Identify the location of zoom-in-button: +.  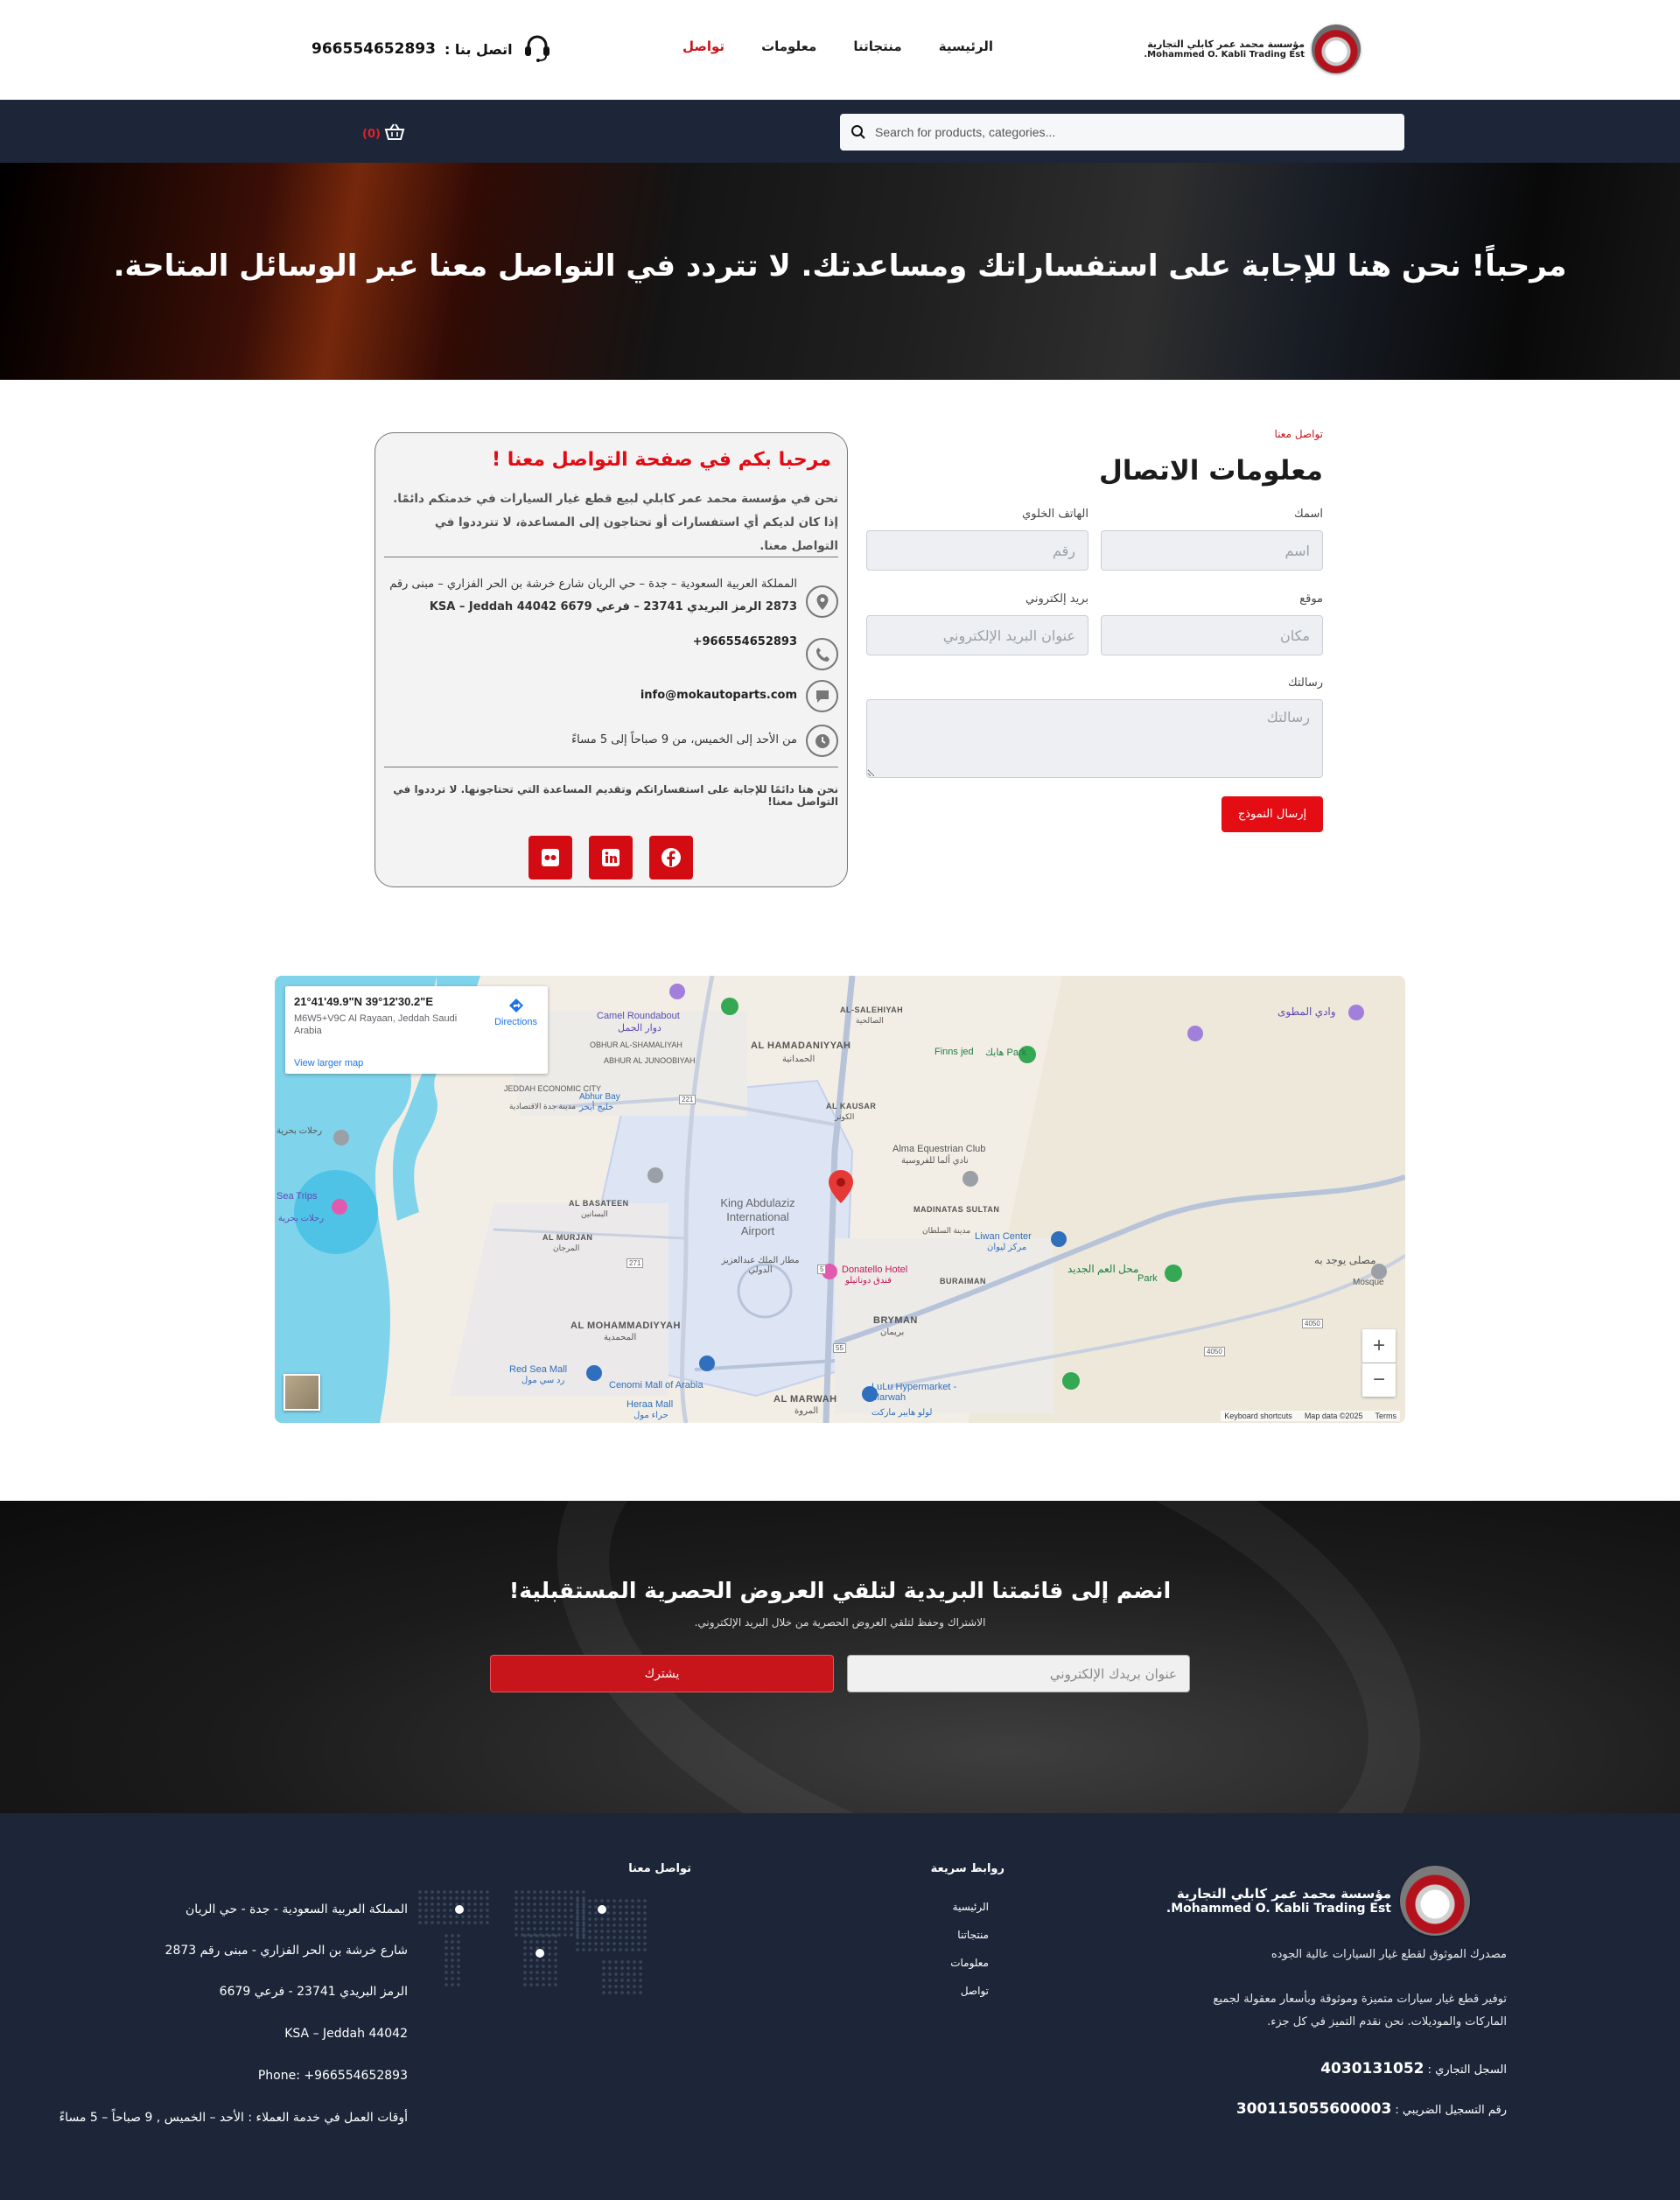
(1379, 1346).